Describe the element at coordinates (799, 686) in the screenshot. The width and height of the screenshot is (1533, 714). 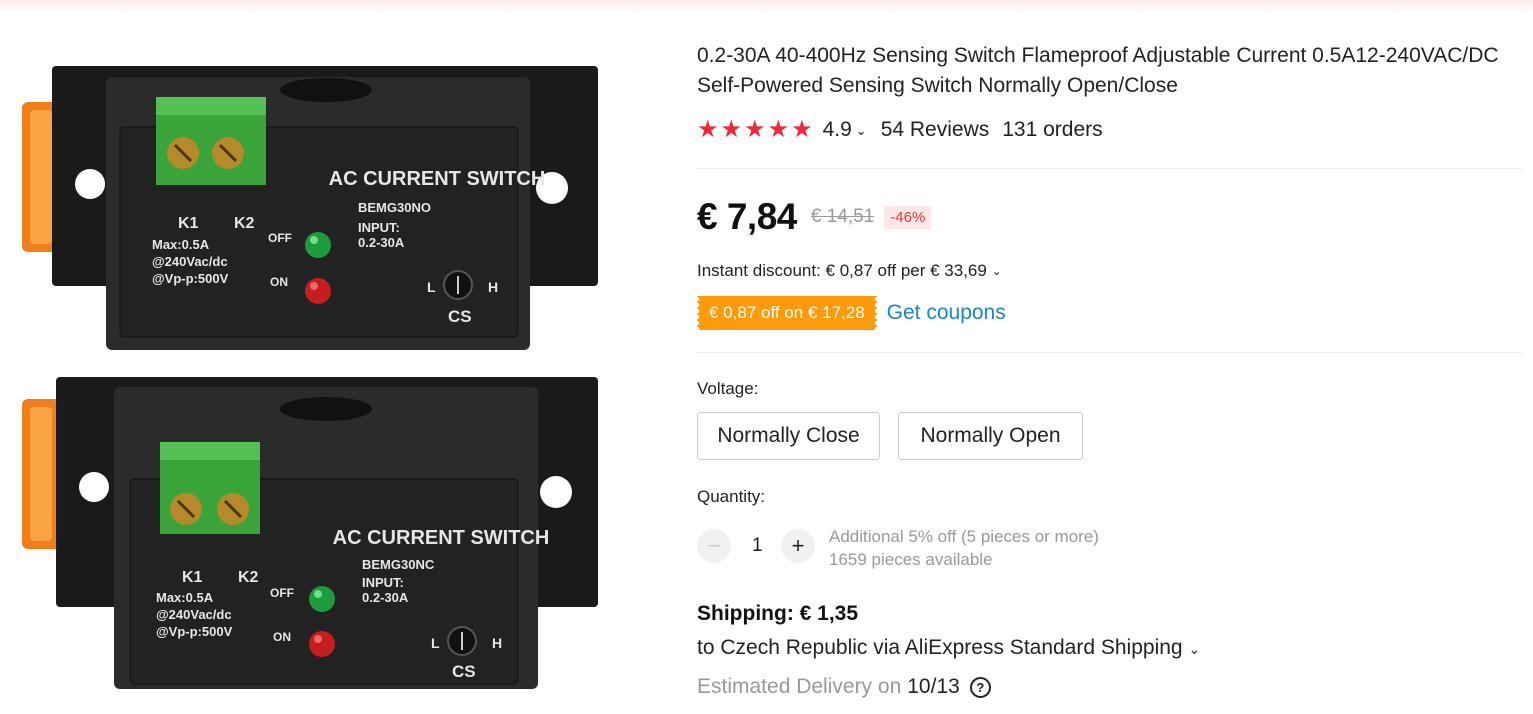
I see `estimated-delivery-label: Estimated Delivery on` at that location.